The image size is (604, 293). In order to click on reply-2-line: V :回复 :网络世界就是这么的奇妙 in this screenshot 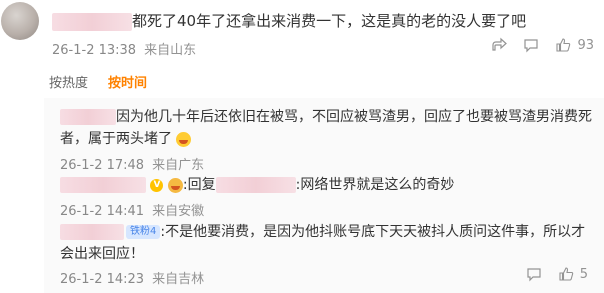, I will do `click(257, 185)`.